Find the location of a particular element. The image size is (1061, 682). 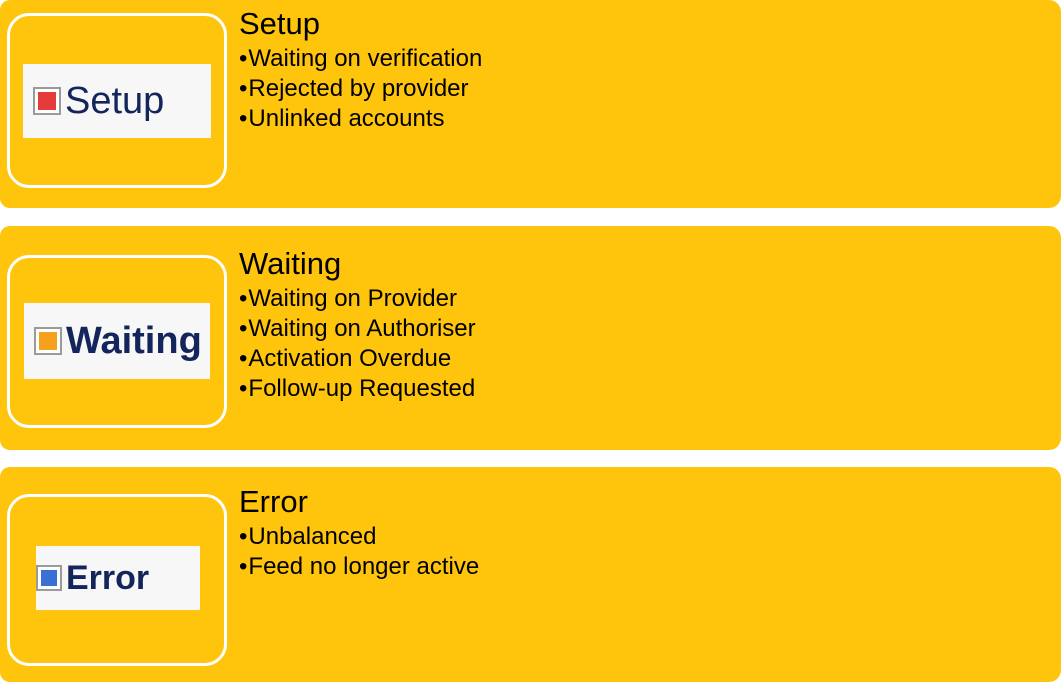

panel-content: Error Unbalanced Feed no longer active is located at coordinates (640, 532).